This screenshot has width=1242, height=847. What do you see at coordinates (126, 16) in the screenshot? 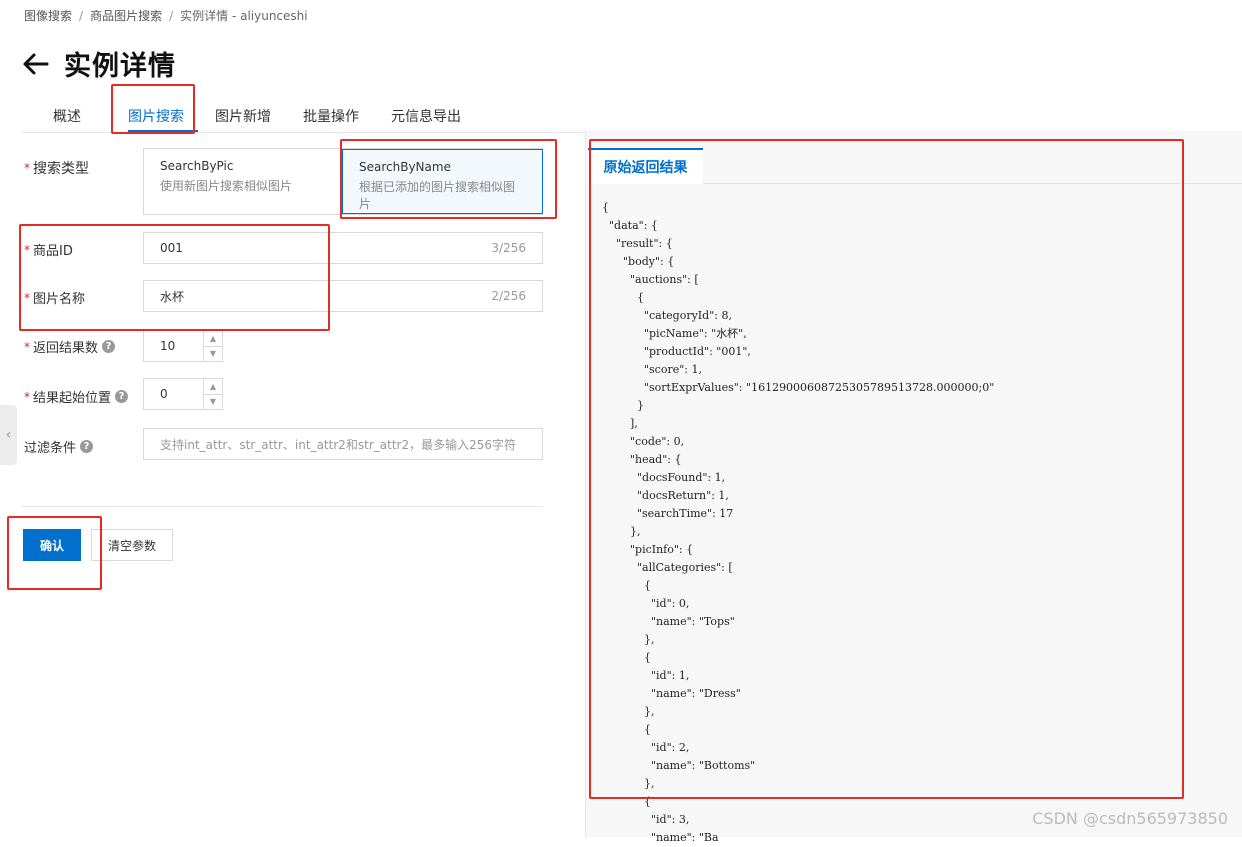
I see `breadcrumb-item-product-search: 商品图片搜索` at bounding box center [126, 16].